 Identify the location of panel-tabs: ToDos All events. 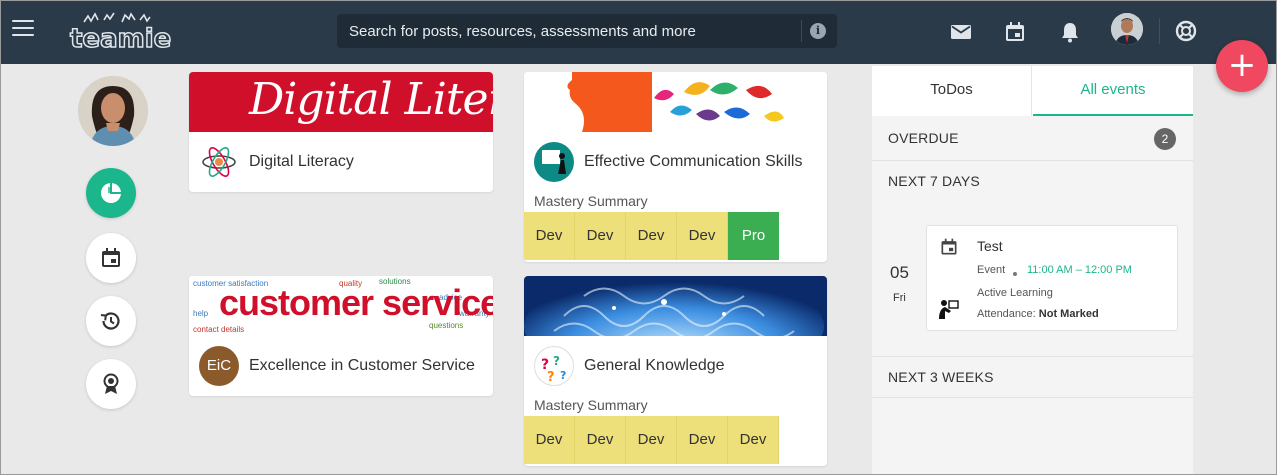
(1032, 91).